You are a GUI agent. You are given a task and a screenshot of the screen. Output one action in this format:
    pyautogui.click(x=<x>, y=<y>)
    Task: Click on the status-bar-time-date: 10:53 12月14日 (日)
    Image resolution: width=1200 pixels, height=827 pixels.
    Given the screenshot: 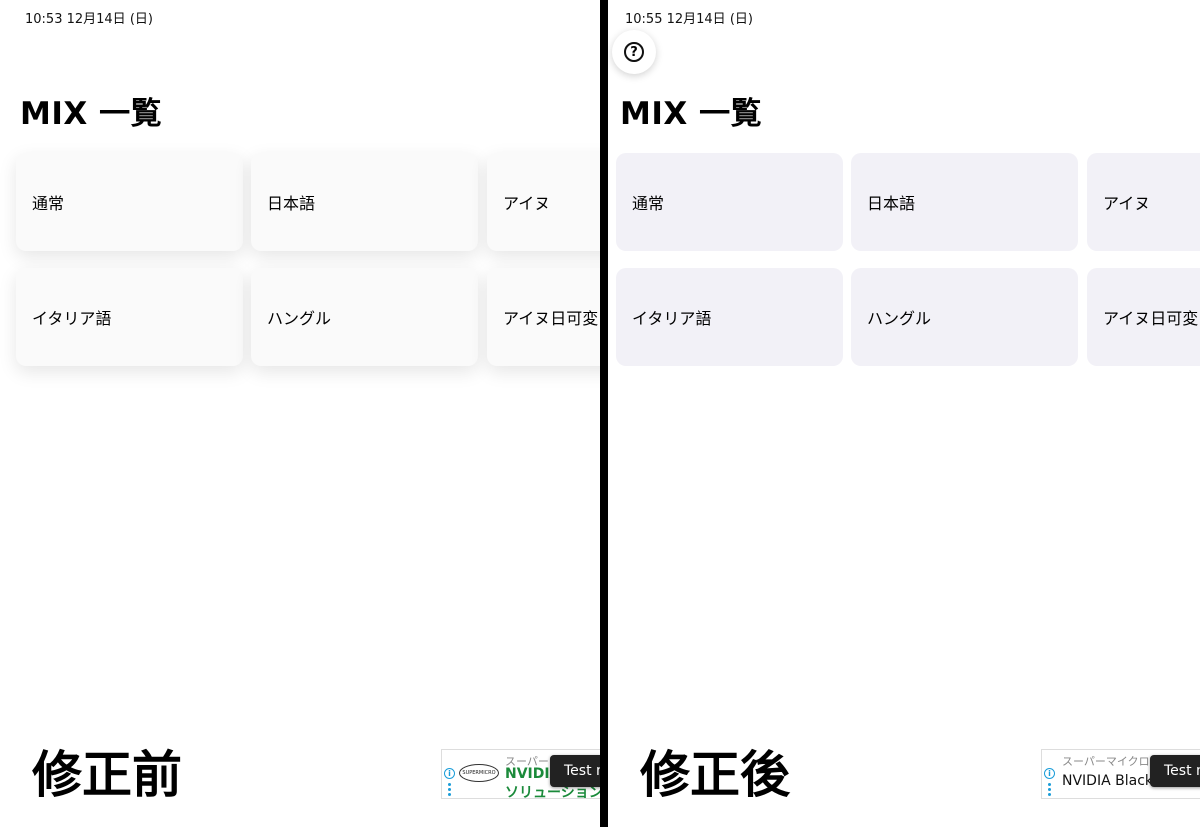 What is the action you would take?
    pyautogui.click(x=89, y=19)
    